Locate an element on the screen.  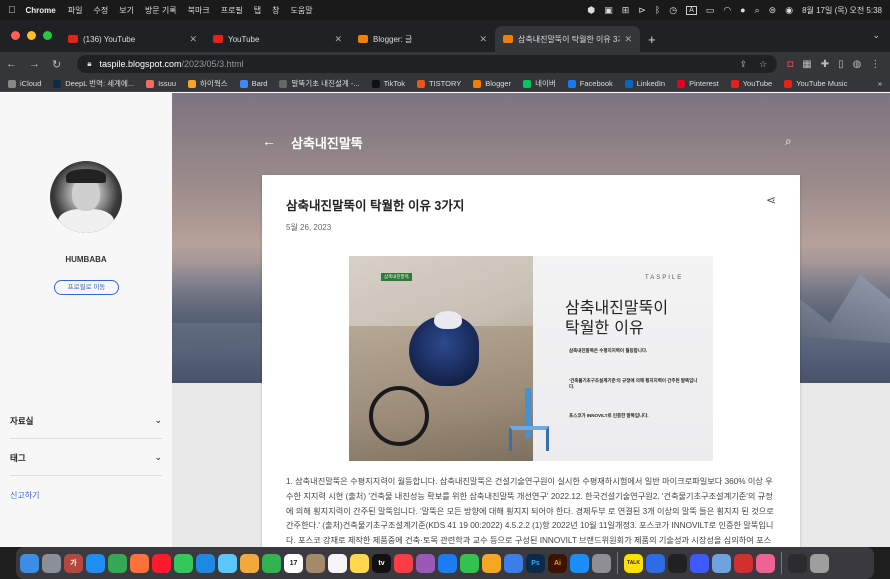
menubar-app-name: Chrome is located at coordinates (41, 10).